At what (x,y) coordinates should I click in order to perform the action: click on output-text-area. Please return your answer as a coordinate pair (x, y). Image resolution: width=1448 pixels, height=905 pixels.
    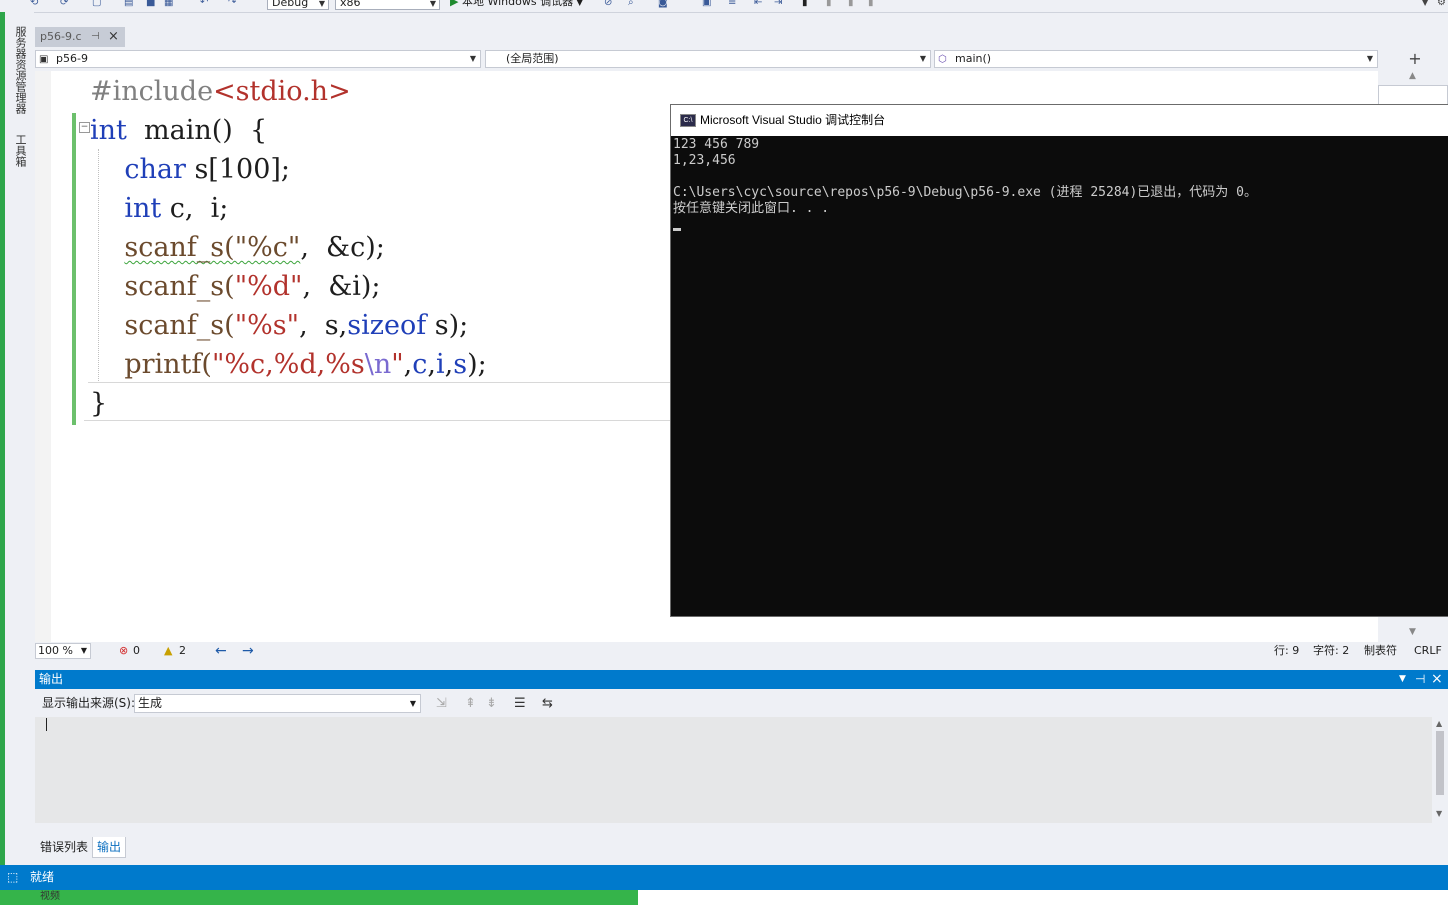
    Looking at the image, I should click on (733, 770).